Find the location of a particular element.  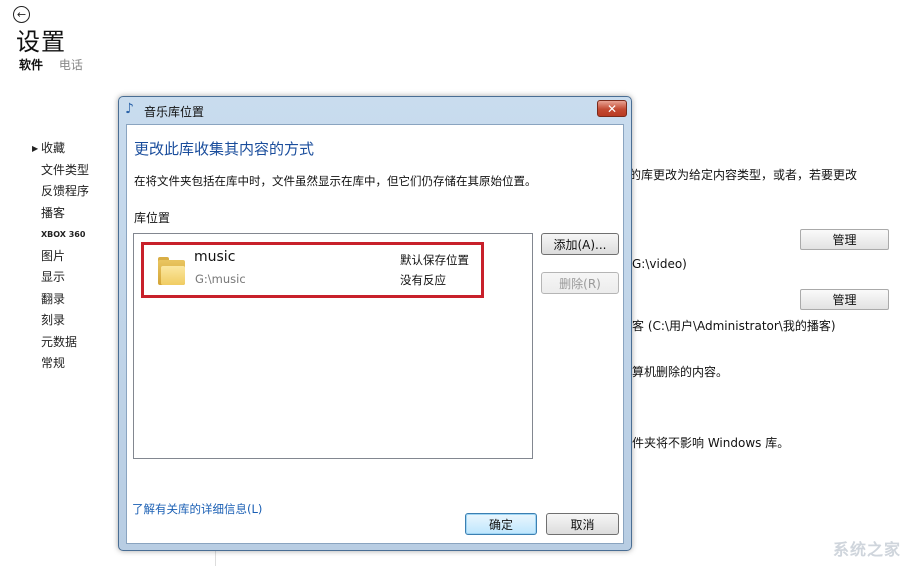

location-path: G:\music is located at coordinates (220, 279).